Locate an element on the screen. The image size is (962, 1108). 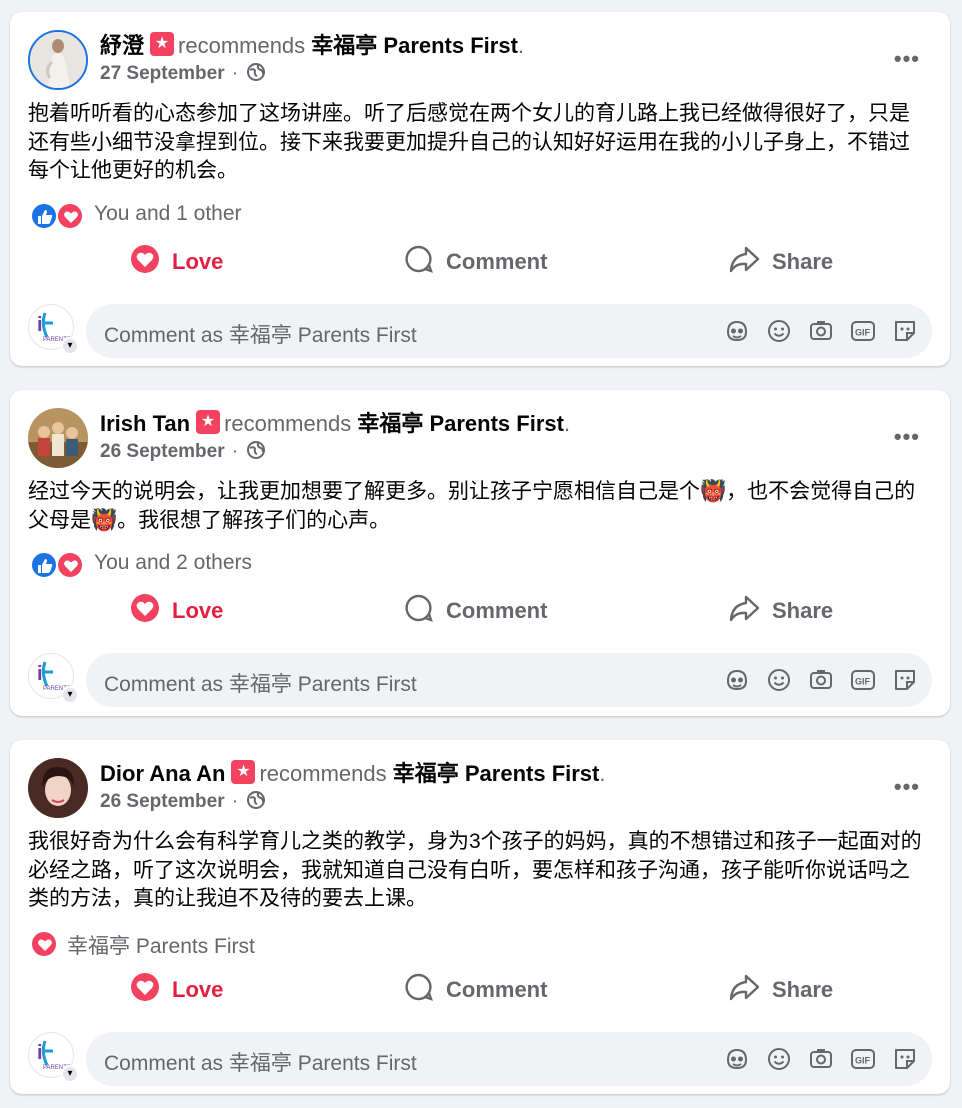
post-meta: 26 September · is located at coordinates (183, 803).